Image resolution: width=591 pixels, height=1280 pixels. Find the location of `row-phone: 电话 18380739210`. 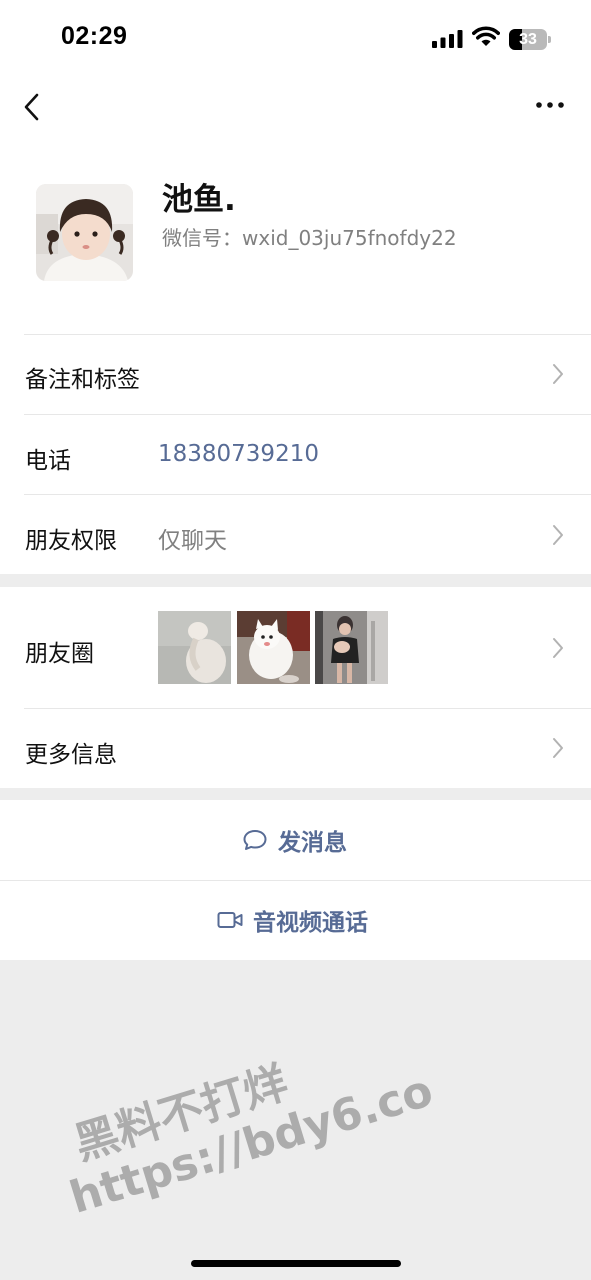

row-phone: 电话 18380739210 is located at coordinates (295, 454).